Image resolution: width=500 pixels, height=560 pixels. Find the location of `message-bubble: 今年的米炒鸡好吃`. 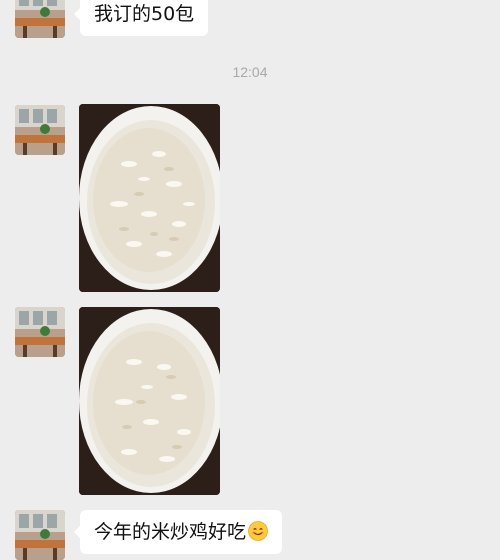

message-bubble: 今年的米炒鸡好吃 is located at coordinates (178, 532).